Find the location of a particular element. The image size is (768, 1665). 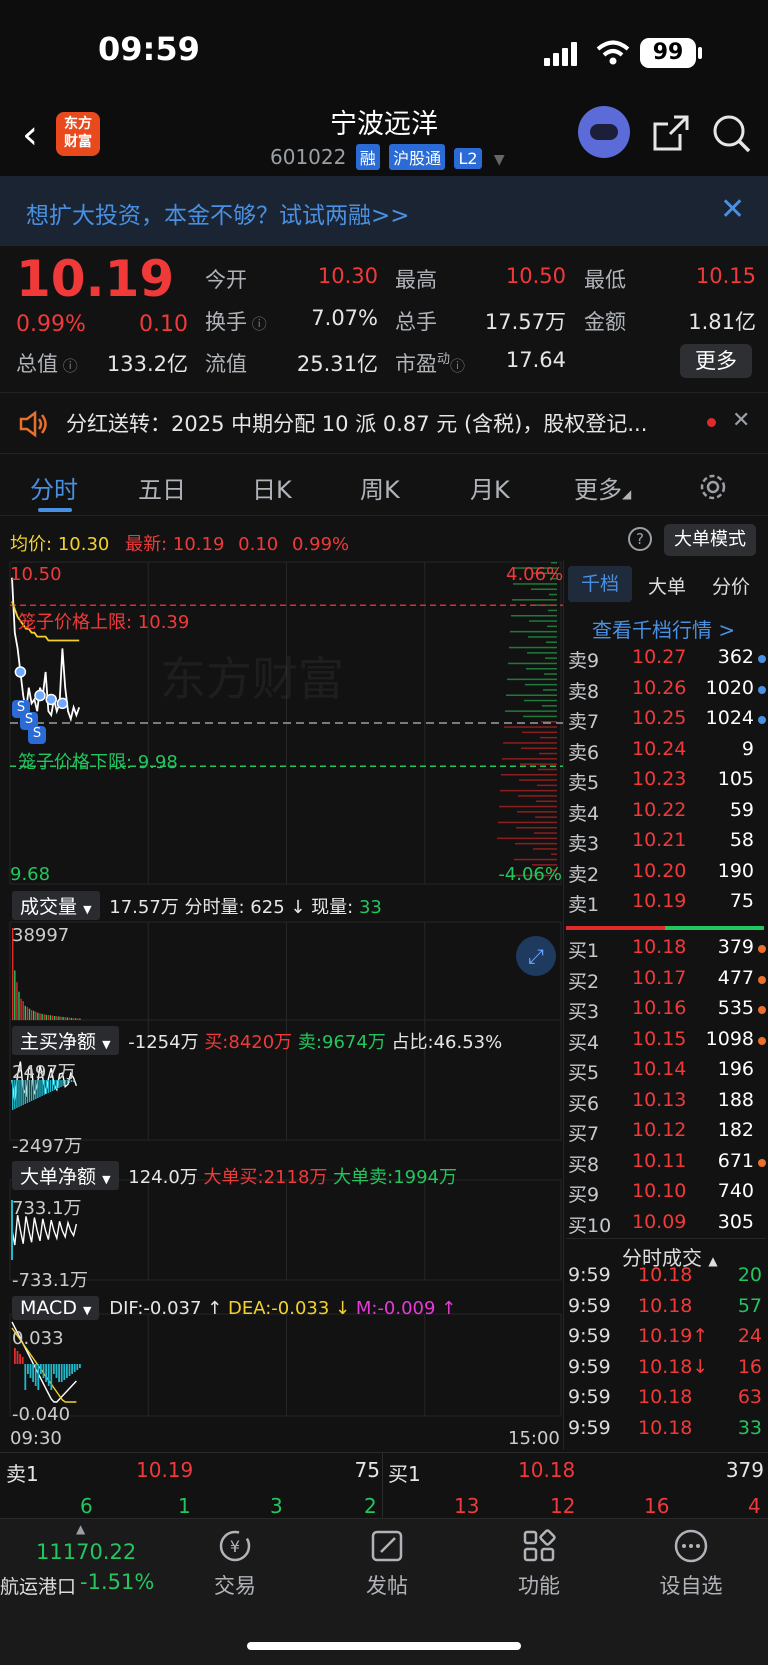

change-pct: 0.99% is located at coordinates (51, 324).